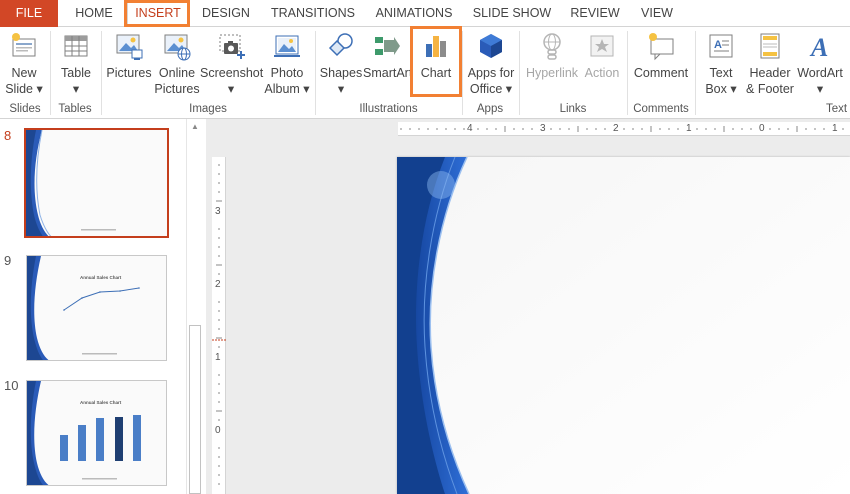 This screenshot has height=494, width=850. What do you see at coordinates (695, 73) in the screenshot?
I see `group-separator` at bounding box center [695, 73].